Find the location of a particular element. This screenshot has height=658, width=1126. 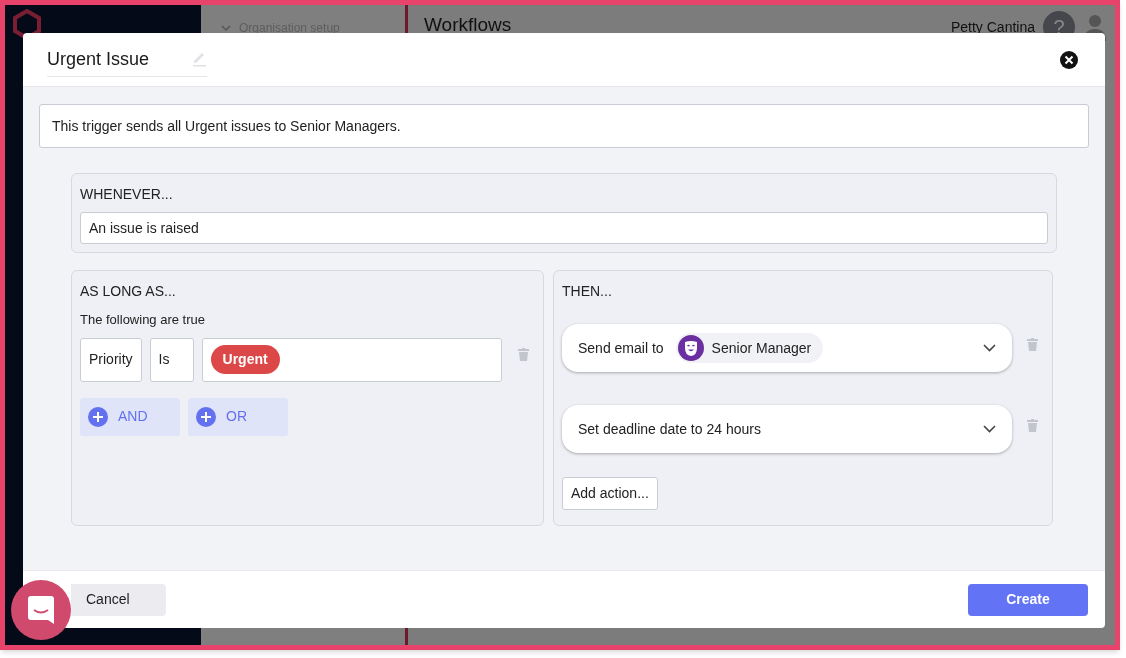

operator-select: Is is located at coordinates (171, 359).